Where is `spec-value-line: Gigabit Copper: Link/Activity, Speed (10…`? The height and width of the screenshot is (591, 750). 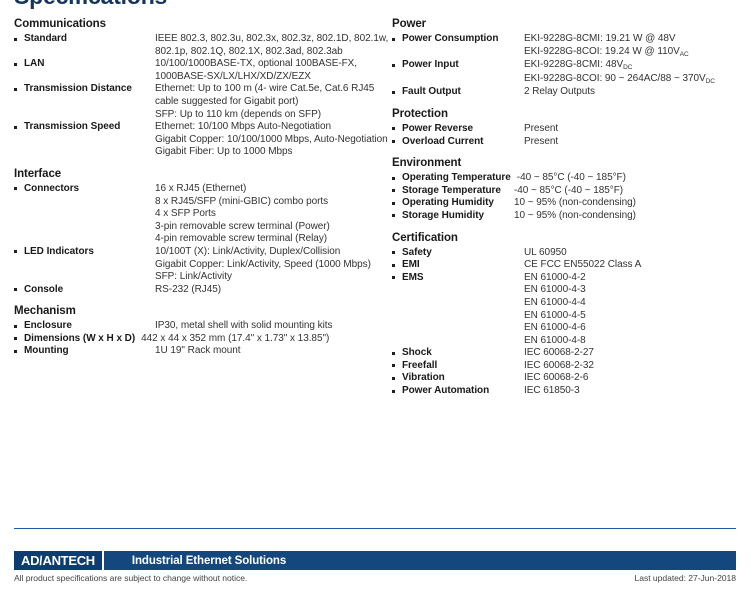
spec-value-line: Gigabit Copper: Link/Activity, Speed (10… is located at coordinates (263, 264).